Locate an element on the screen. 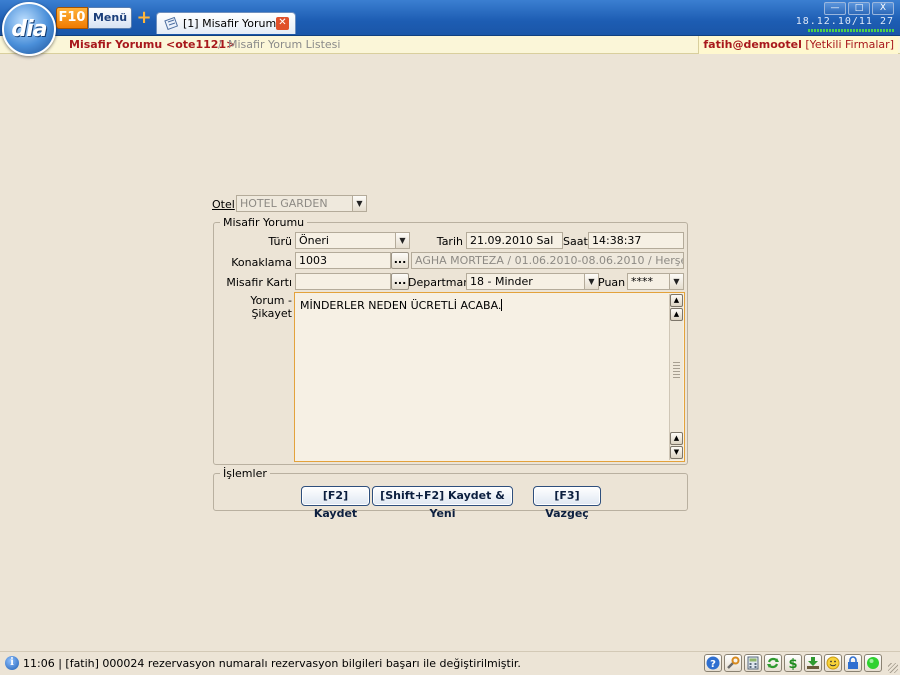 The image size is (900, 675). turu-select: Öneri ▼ is located at coordinates (352, 240).